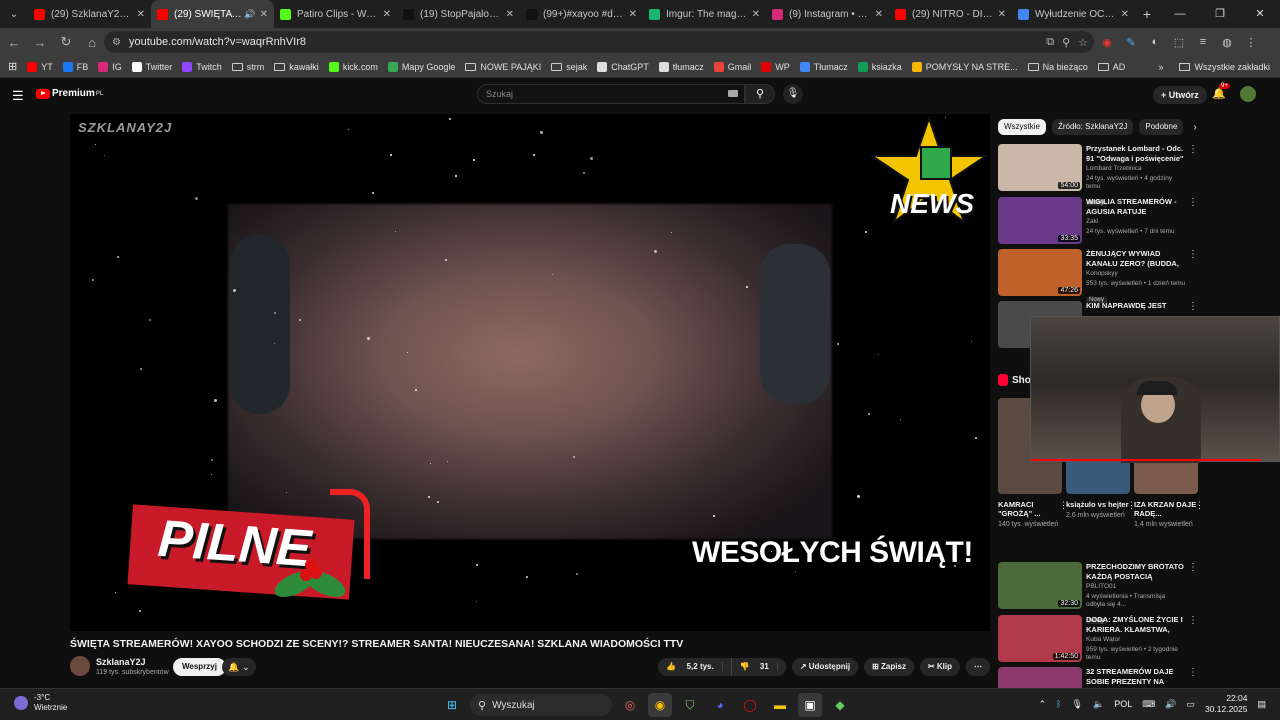 Image resolution: width=1280 pixels, height=720 pixels. I want to click on speaker-icon: 🔊, so click(1170, 704).